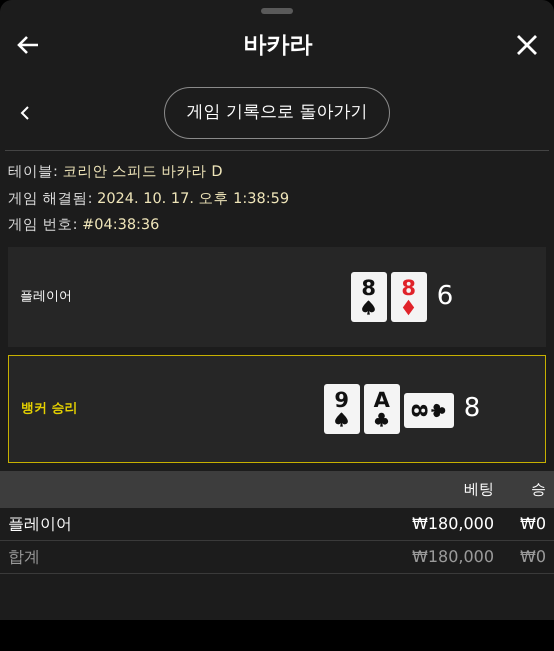  Describe the element at coordinates (445, 296) in the screenshot. I see `hand-score: 6` at that location.